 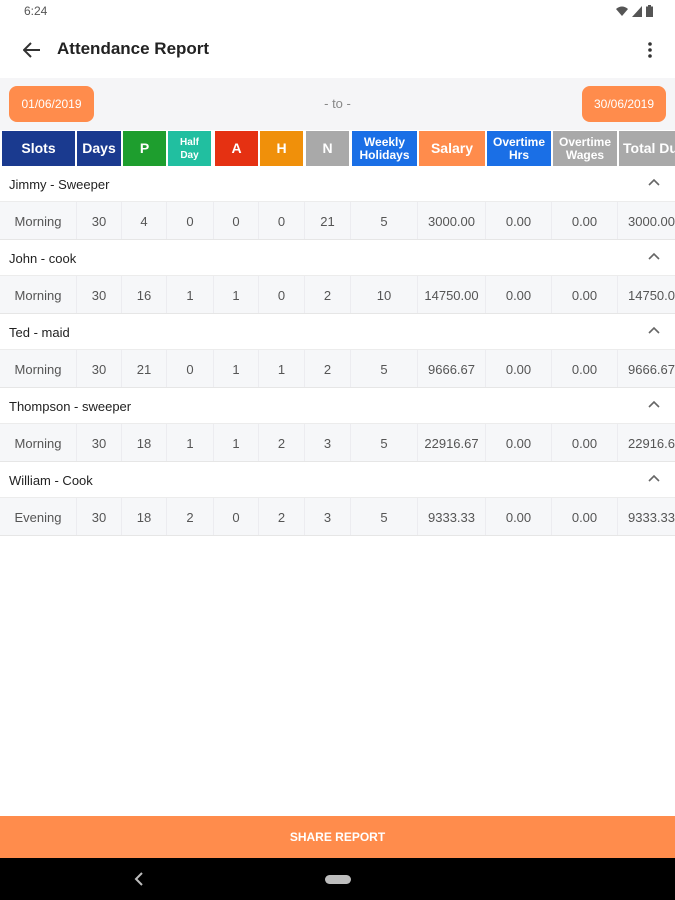 I want to click on column-header-total-du: Total Du, so click(x=647, y=148).